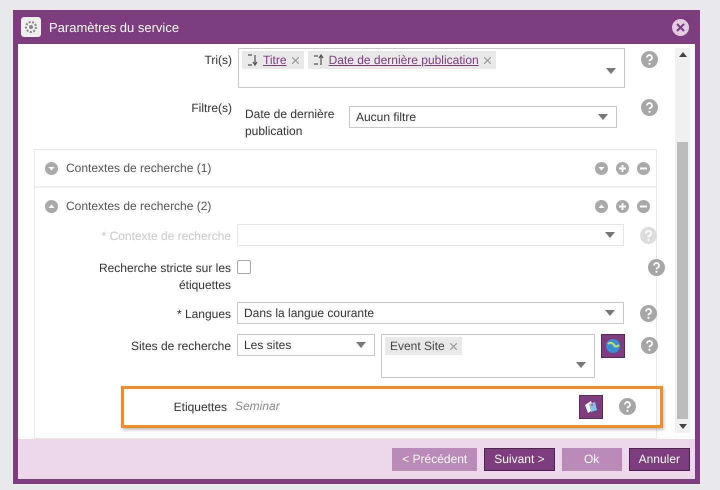 The image size is (720, 490). What do you see at coordinates (164, 277) in the screenshot?
I see `field-label: Recherche stricte sur les étiquettes` at bounding box center [164, 277].